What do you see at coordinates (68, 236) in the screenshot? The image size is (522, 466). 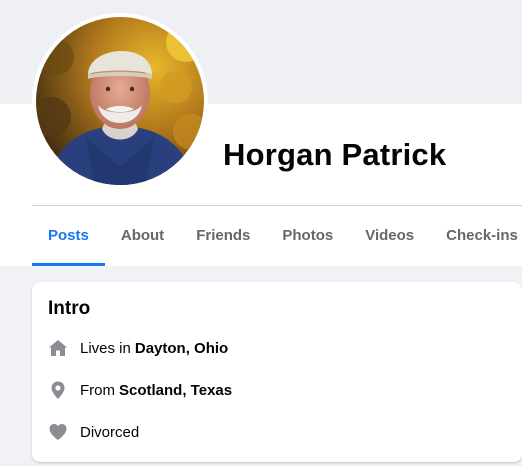 I see `tab-posts: Posts` at bounding box center [68, 236].